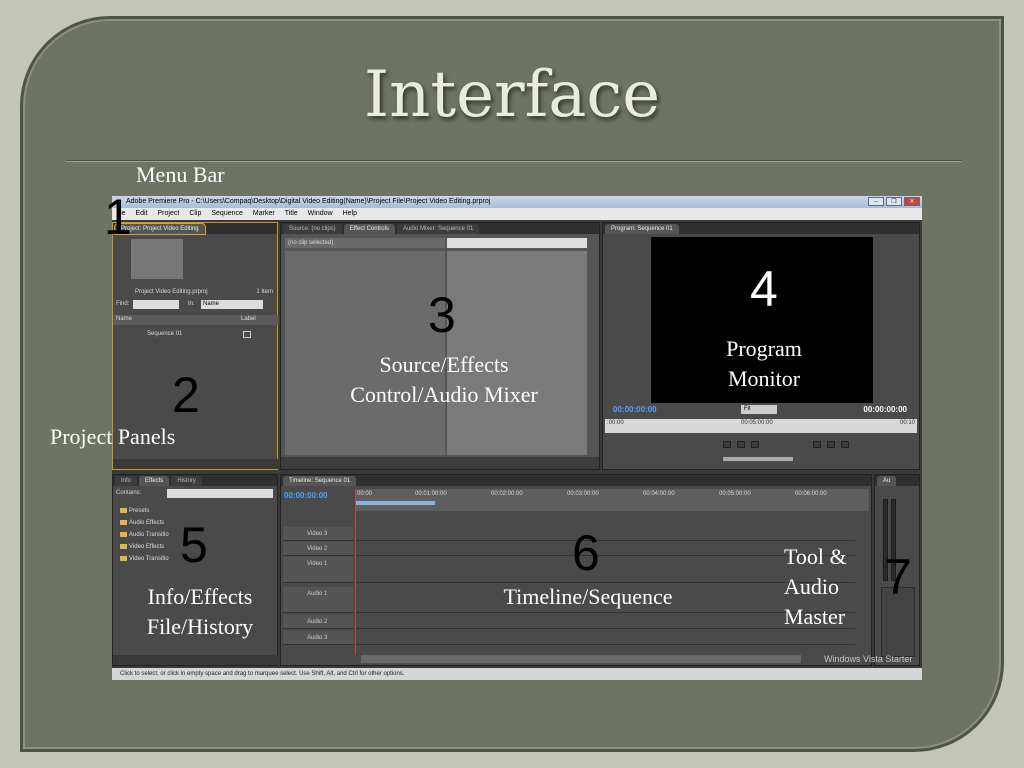 This screenshot has width=1024, height=768. I want to click on timeline-timecode: 00:00:00:00, so click(306, 495).